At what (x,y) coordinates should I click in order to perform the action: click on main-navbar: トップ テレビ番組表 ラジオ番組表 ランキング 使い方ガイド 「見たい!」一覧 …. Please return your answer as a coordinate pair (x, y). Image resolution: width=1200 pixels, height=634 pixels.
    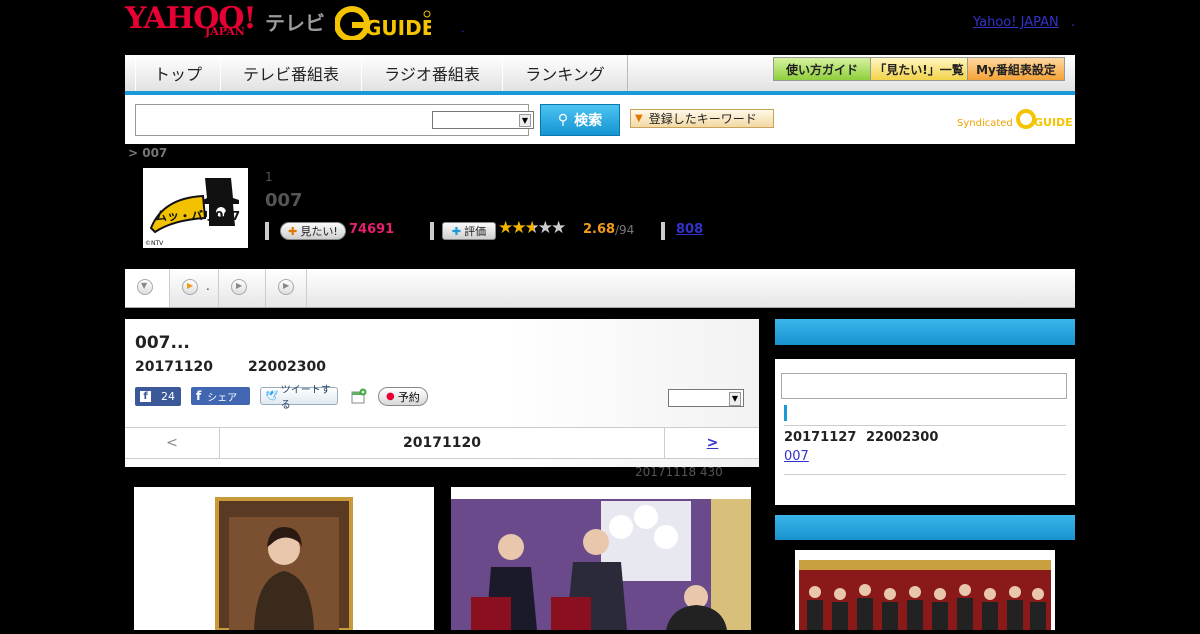
    Looking at the image, I should click on (600, 75).